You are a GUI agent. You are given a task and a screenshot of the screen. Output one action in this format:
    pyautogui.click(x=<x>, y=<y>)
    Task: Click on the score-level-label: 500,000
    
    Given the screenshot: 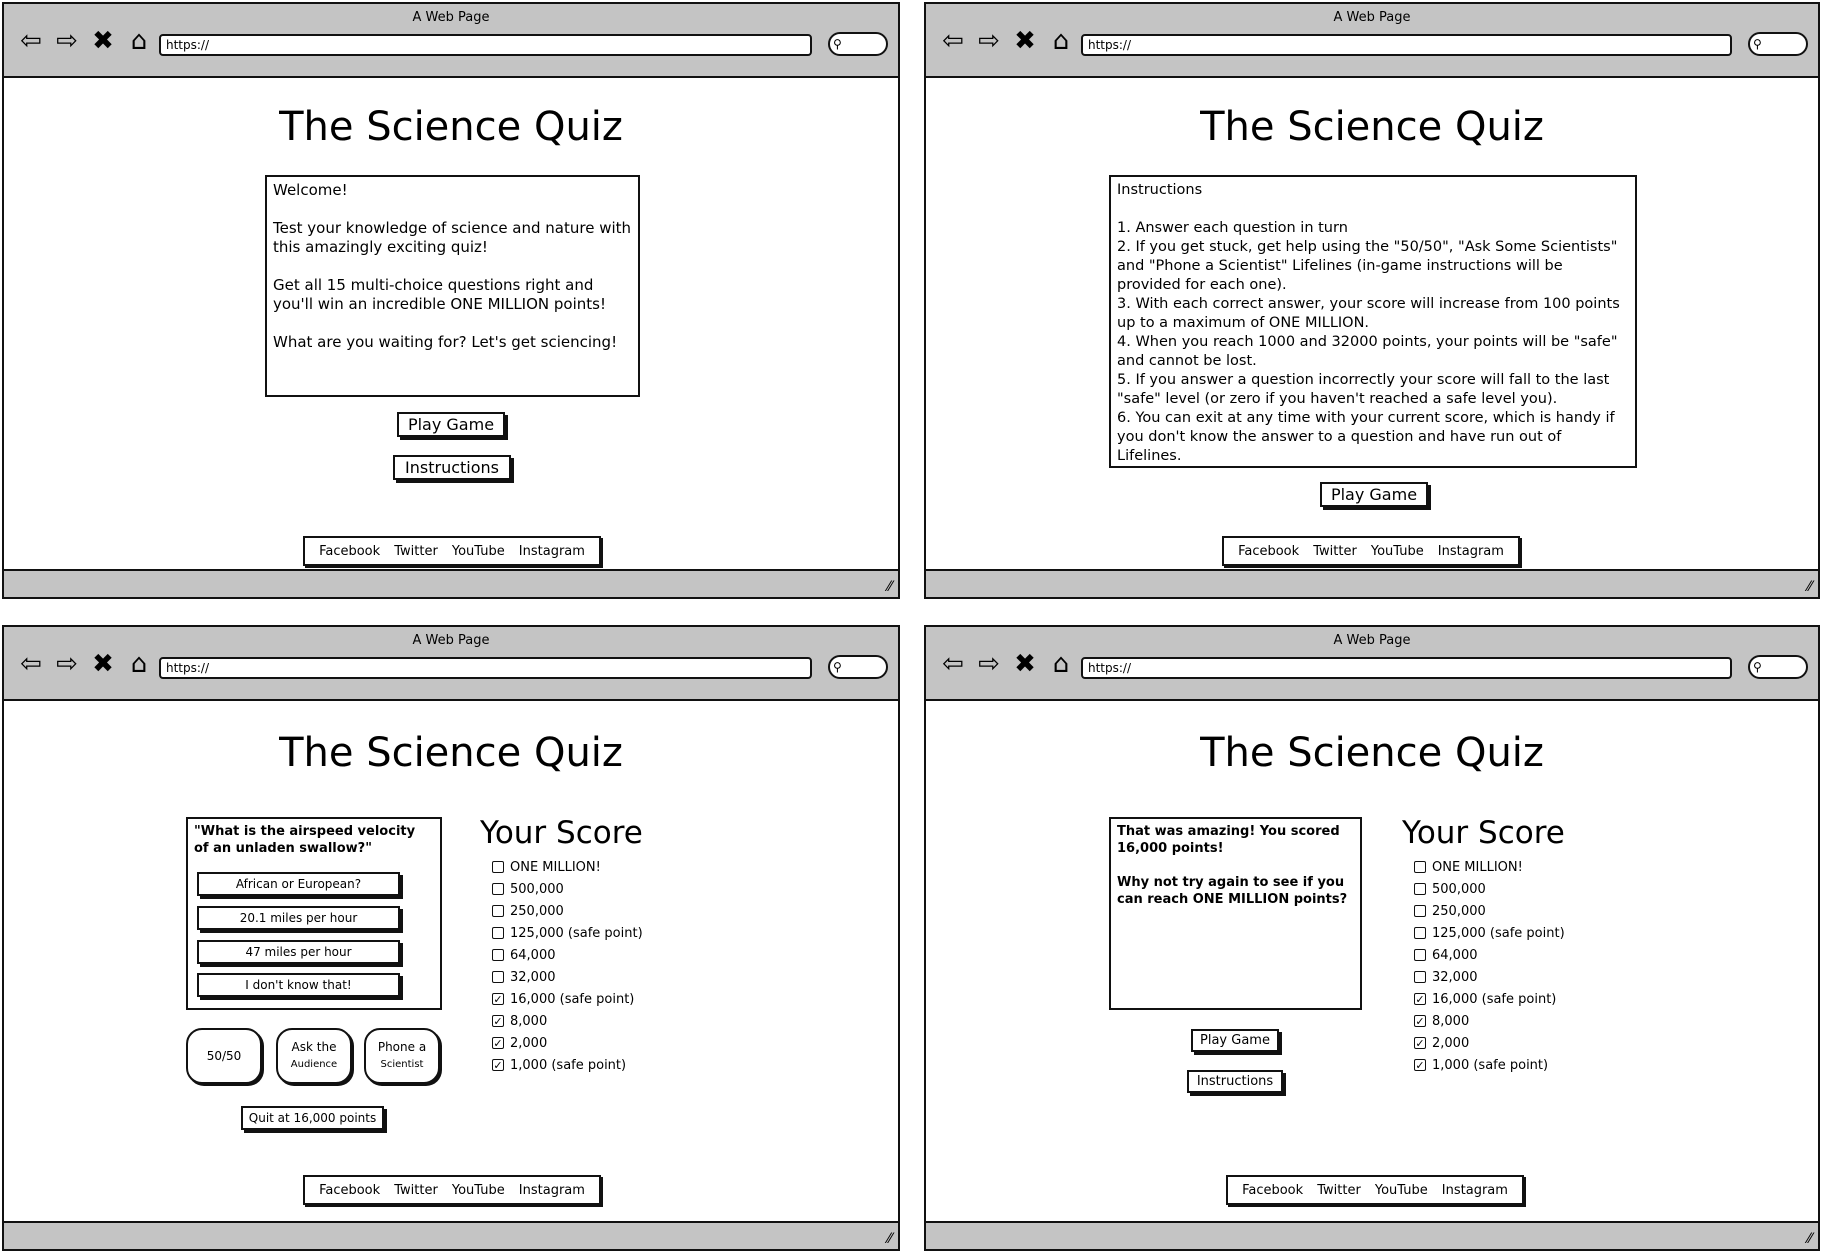 What is the action you would take?
    pyautogui.click(x=537, y=889)
    